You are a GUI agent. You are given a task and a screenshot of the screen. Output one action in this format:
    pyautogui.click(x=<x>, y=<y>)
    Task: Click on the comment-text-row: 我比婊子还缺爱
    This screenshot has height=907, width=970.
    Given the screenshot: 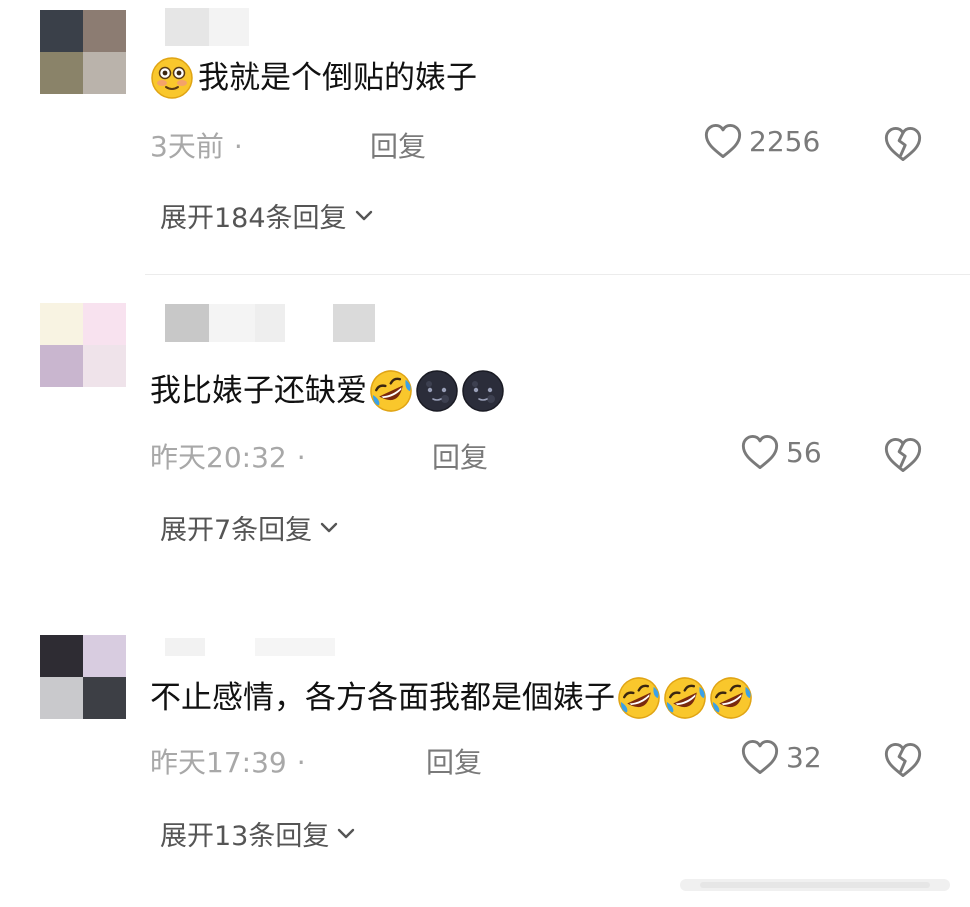 What is the action you would take?
    pyautogui.click(x=327, y=391)
    